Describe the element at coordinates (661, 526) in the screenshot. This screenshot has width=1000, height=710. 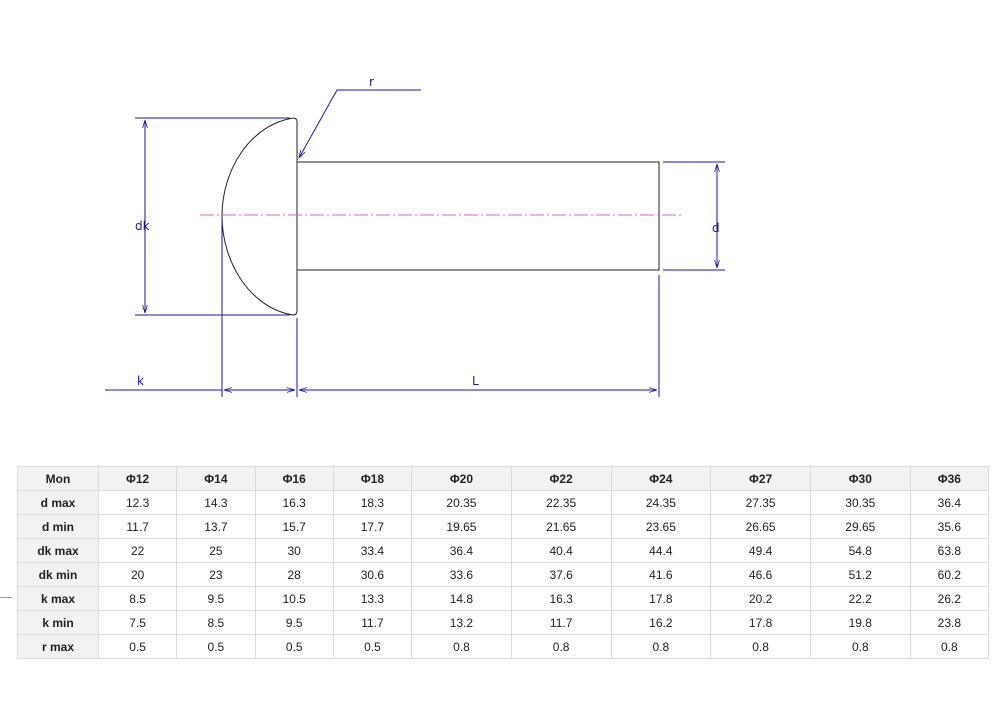
I see `table-cell: 23.65` at that location.